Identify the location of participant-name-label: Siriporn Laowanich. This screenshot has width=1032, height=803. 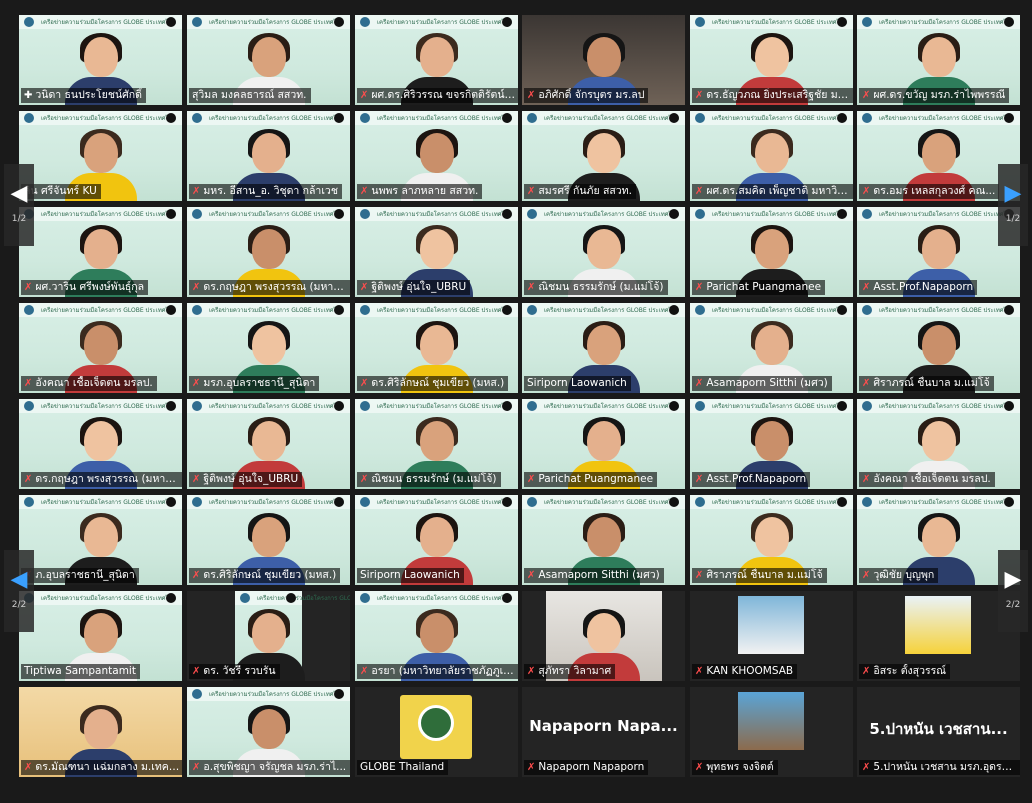
(577, 383).